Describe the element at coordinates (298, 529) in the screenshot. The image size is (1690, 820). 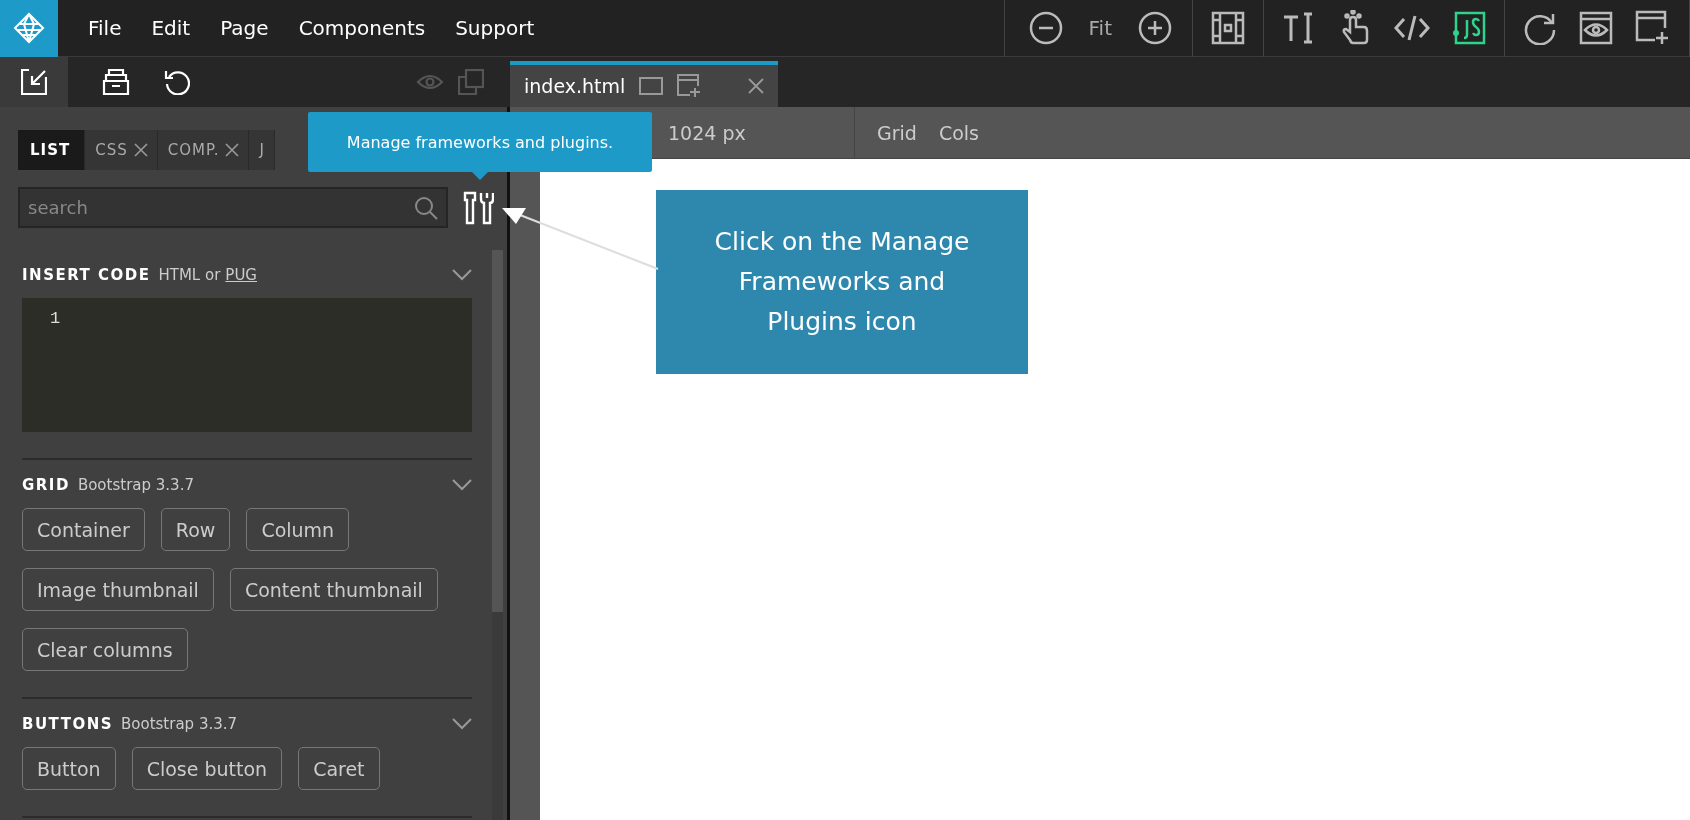
I see `component-button: Column` at that location.